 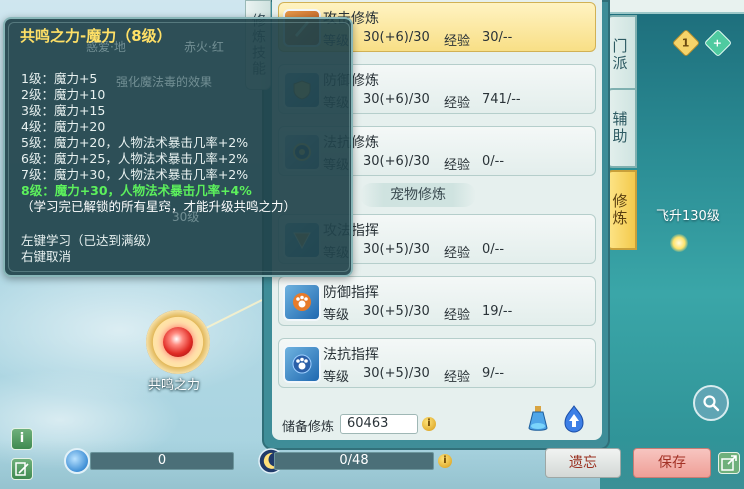 I want to click on card-exp-value: 30/--, so click(x=497, y=37).